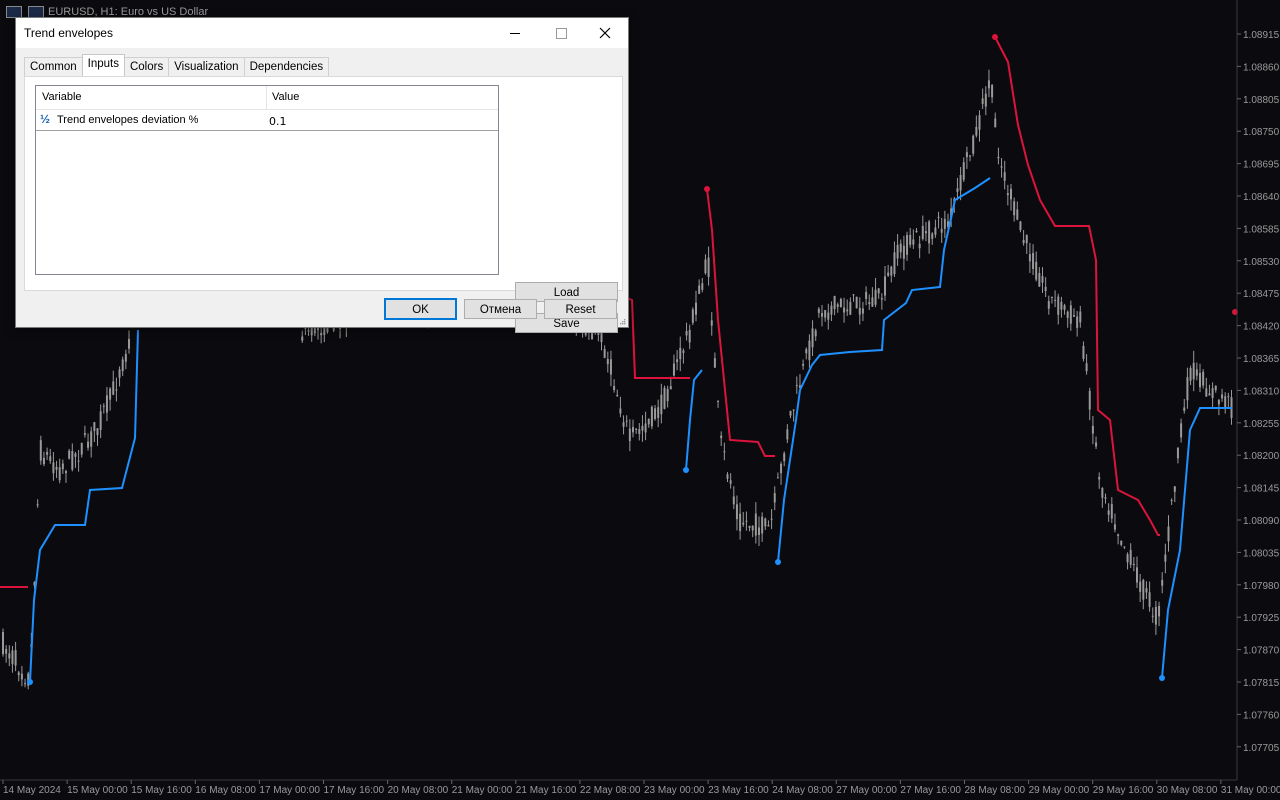 The image size is (1280, 800). Describe the element at coordinates (500, 309) in the screenshot. I see `cancel-button: Отмена` at that location.